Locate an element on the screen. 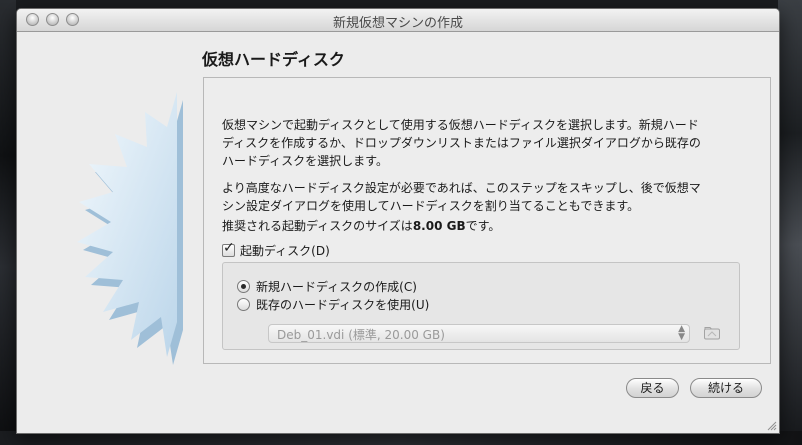 This screenshot has width=802, height=445. use-existing-disk-radio is located at coordinates (243, 304).